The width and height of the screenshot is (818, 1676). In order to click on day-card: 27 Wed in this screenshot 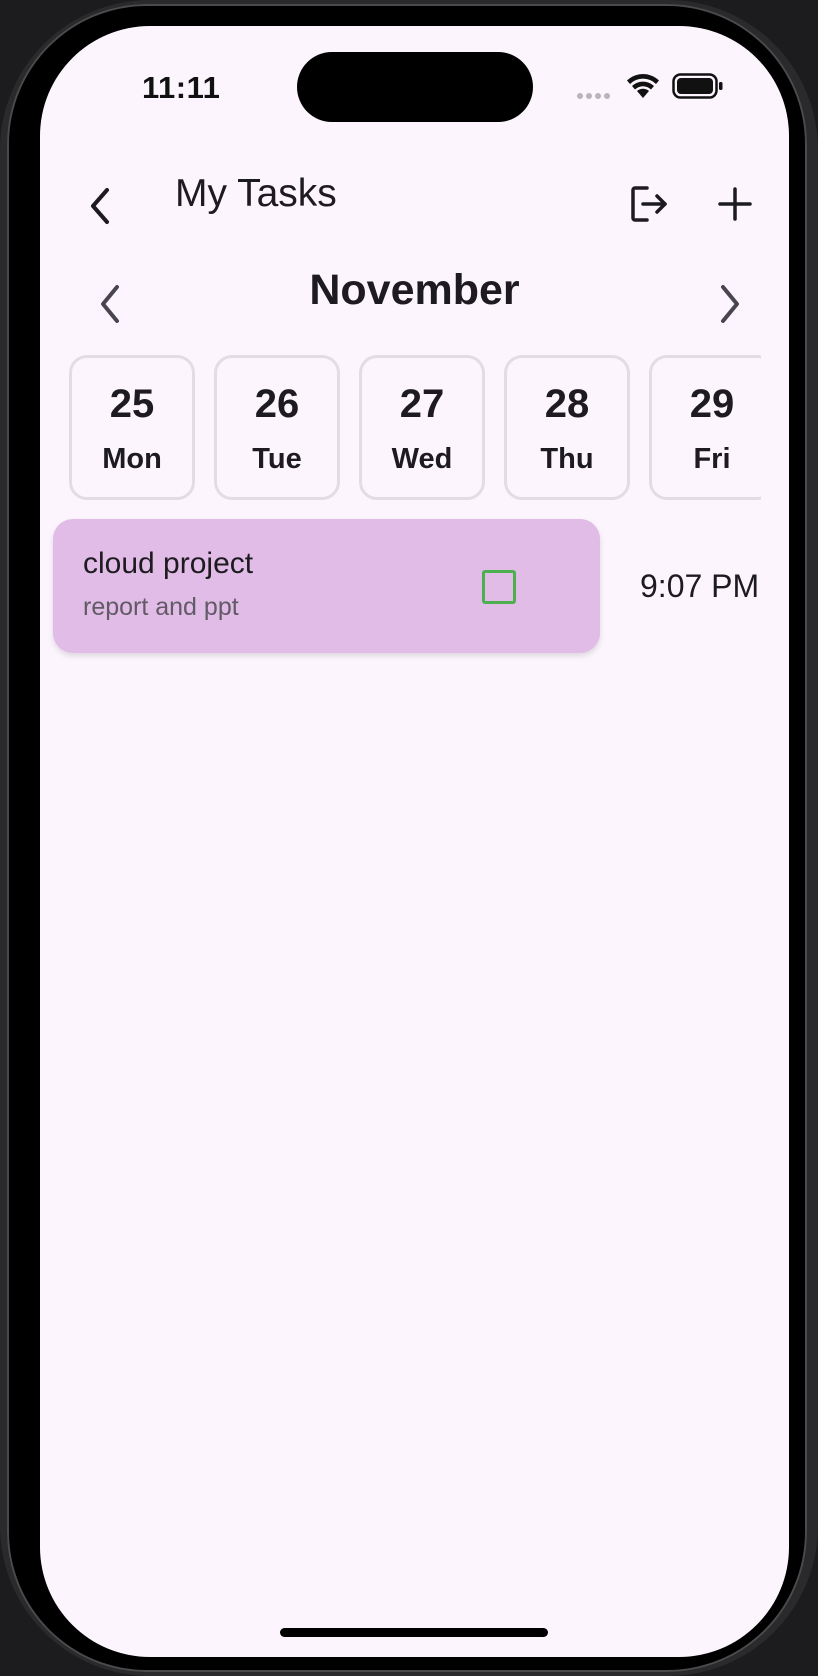, I will do `click(422, 427)`.